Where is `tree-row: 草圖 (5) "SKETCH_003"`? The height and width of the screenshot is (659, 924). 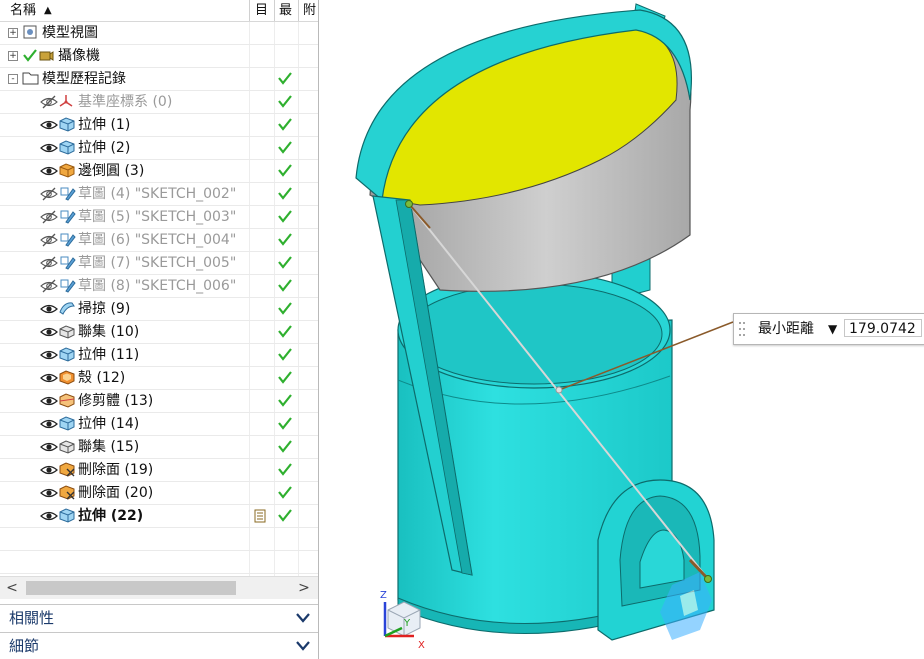 tree-row: 草圖 (5) "SKETCH_003" is located at coordinates (159, 217).